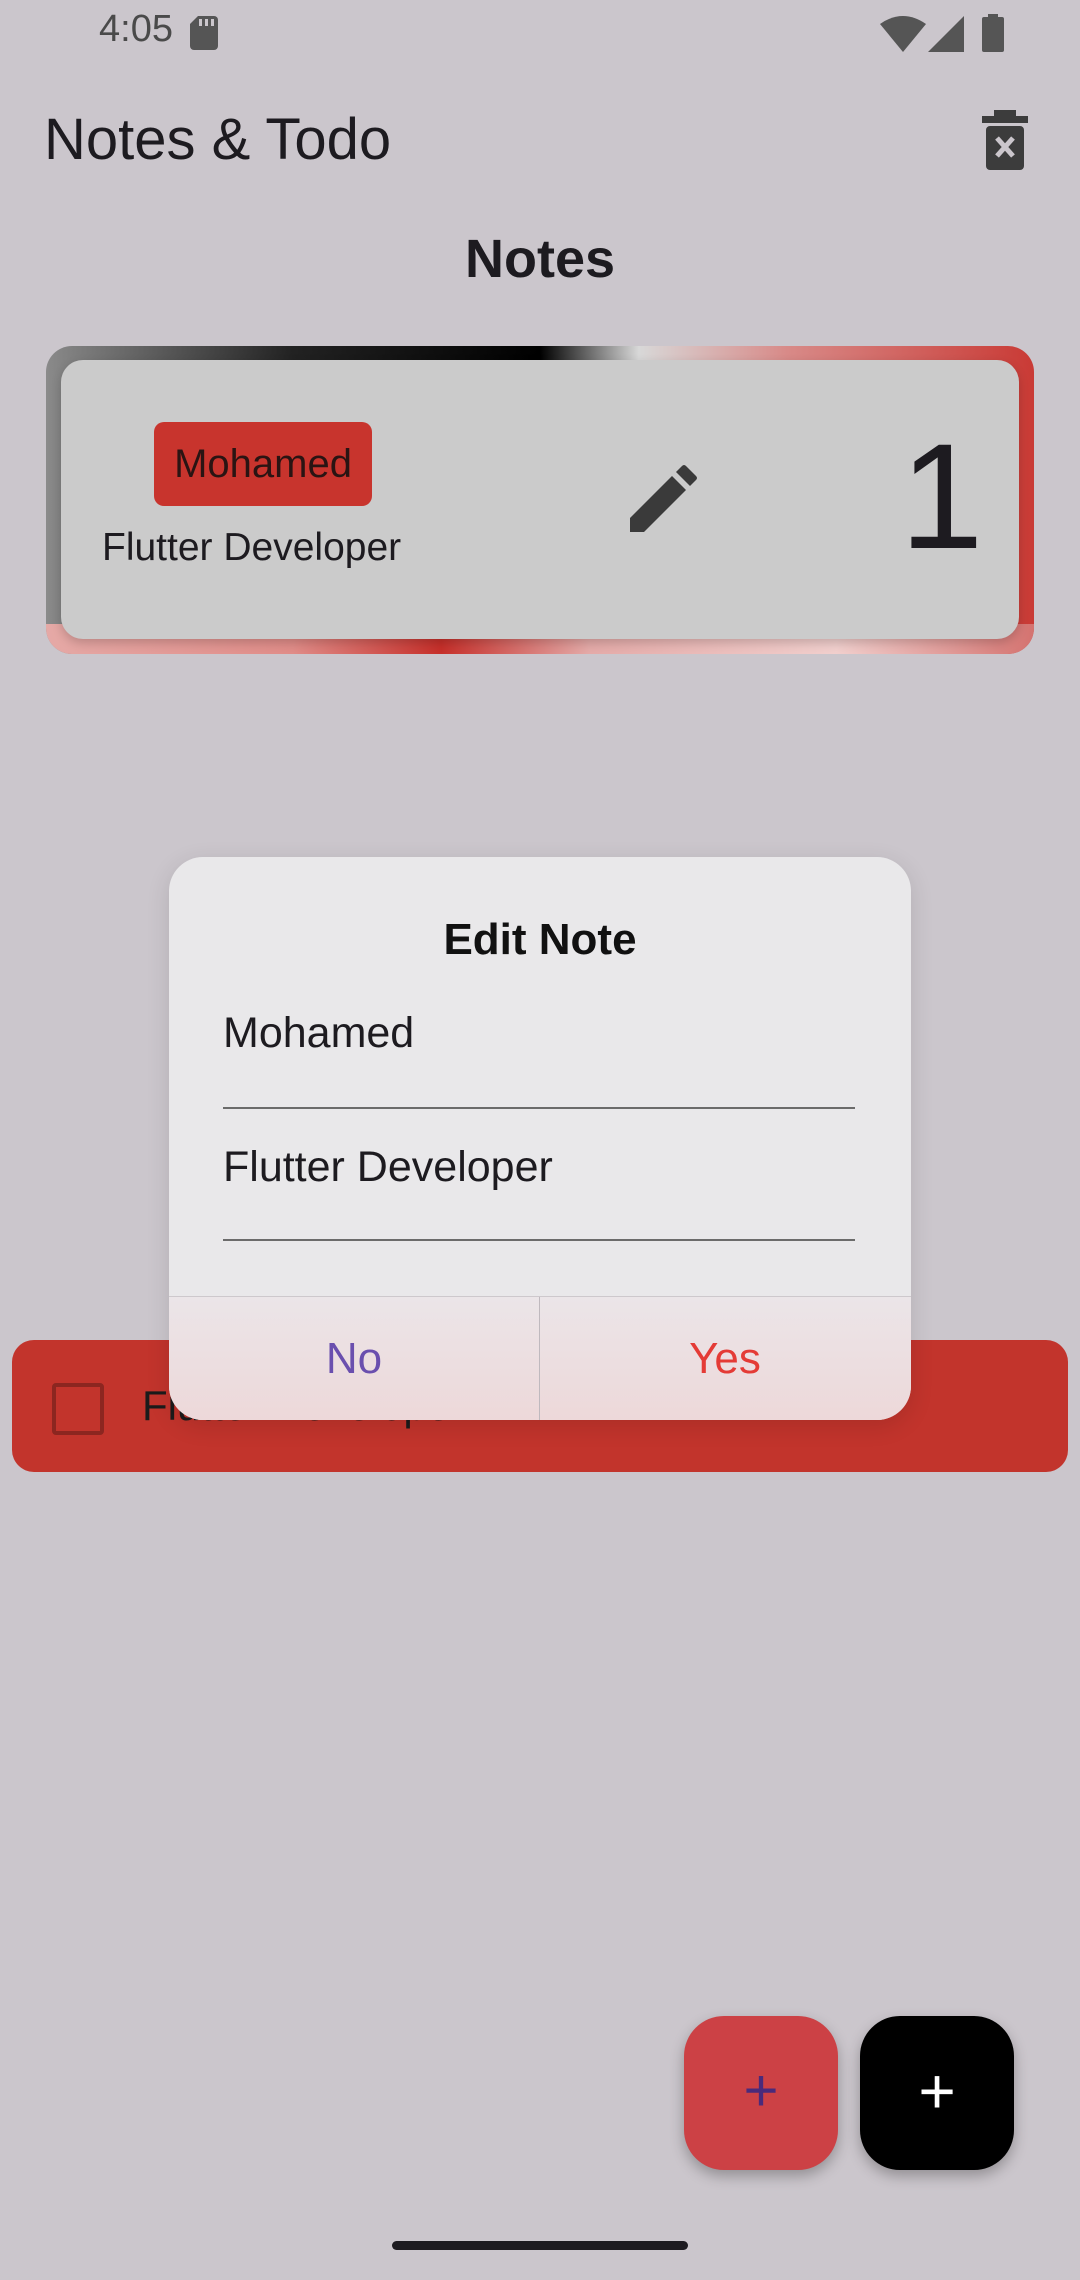 Image resolution: width=1080 pixels, height=2280 pixels. I want to click on notes-heading: Notes, so click(540, 259).